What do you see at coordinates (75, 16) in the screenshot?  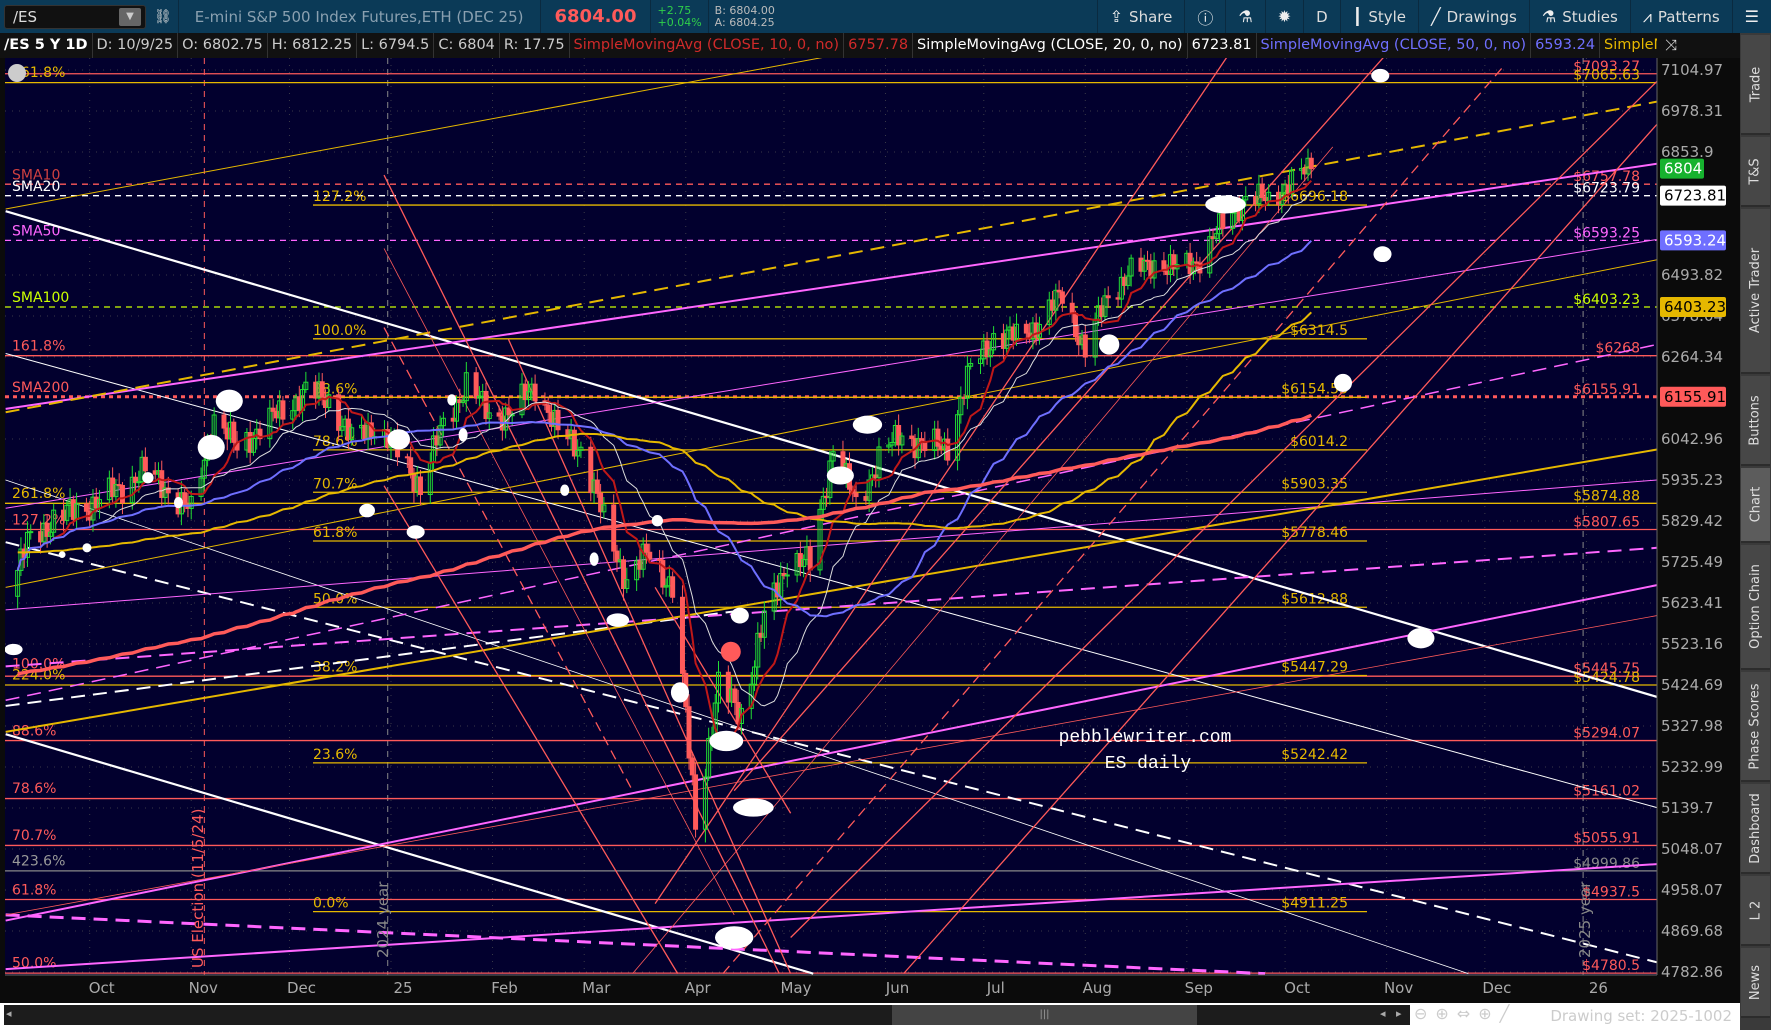 I see `symbol-selector: /ES ▼` at bounding box center [75, 16].